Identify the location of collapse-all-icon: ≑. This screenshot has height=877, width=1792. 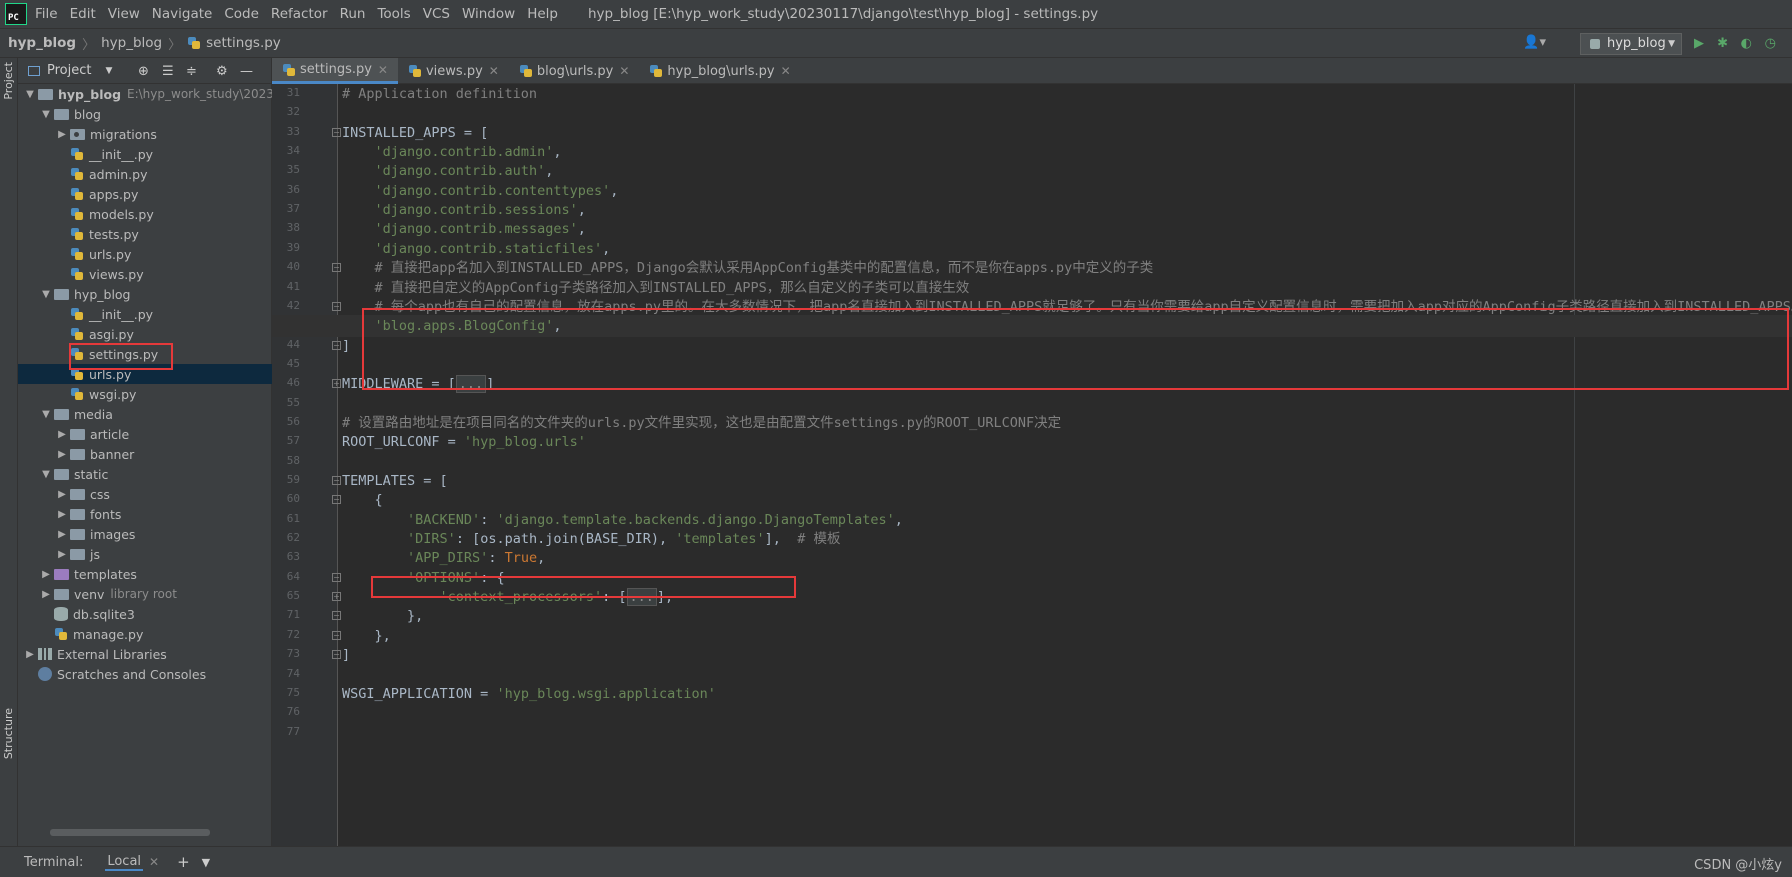
(191, 71).